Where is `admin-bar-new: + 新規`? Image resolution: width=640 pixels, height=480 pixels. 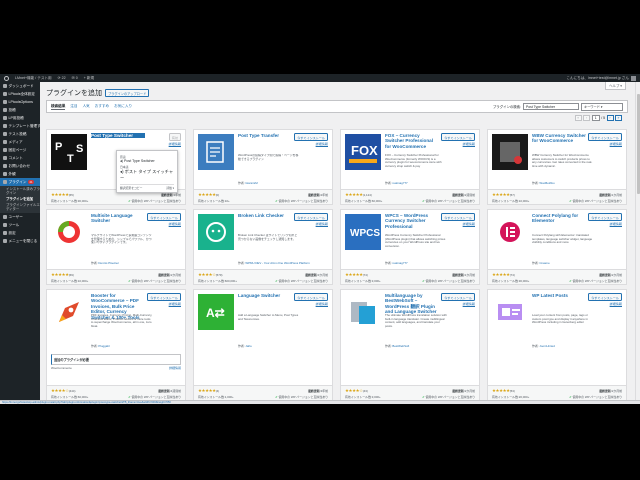
admin-bar-new: + 新規 is located at coordinates (89, 78).